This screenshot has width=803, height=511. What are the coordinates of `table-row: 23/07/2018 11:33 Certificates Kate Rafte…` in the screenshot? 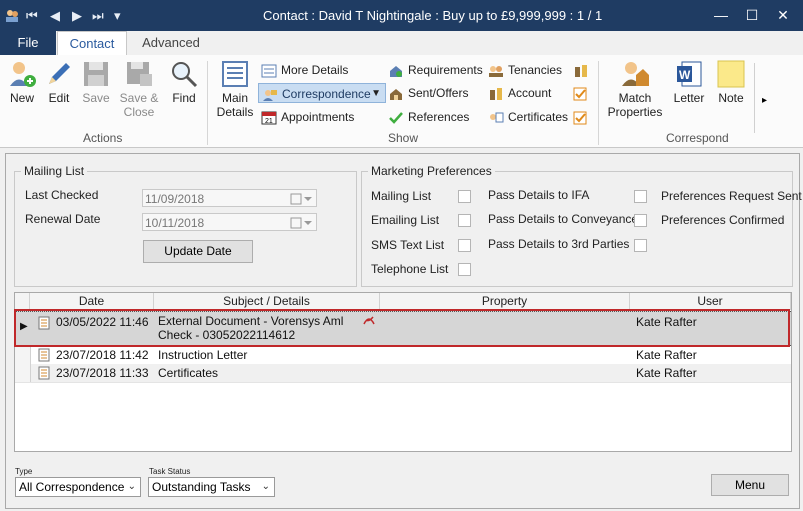 It's located at (403, 373).